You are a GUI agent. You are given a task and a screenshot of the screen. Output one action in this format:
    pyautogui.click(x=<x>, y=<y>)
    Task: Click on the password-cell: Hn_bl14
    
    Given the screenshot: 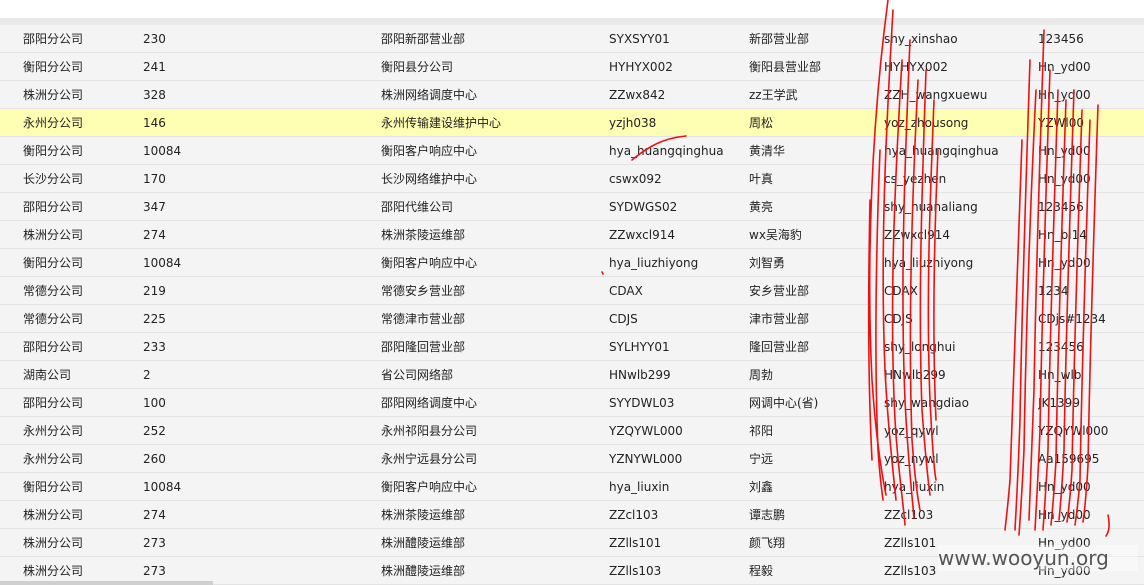 What is the action you would take?
    pyautogui.click(x=1062, y=235)
    